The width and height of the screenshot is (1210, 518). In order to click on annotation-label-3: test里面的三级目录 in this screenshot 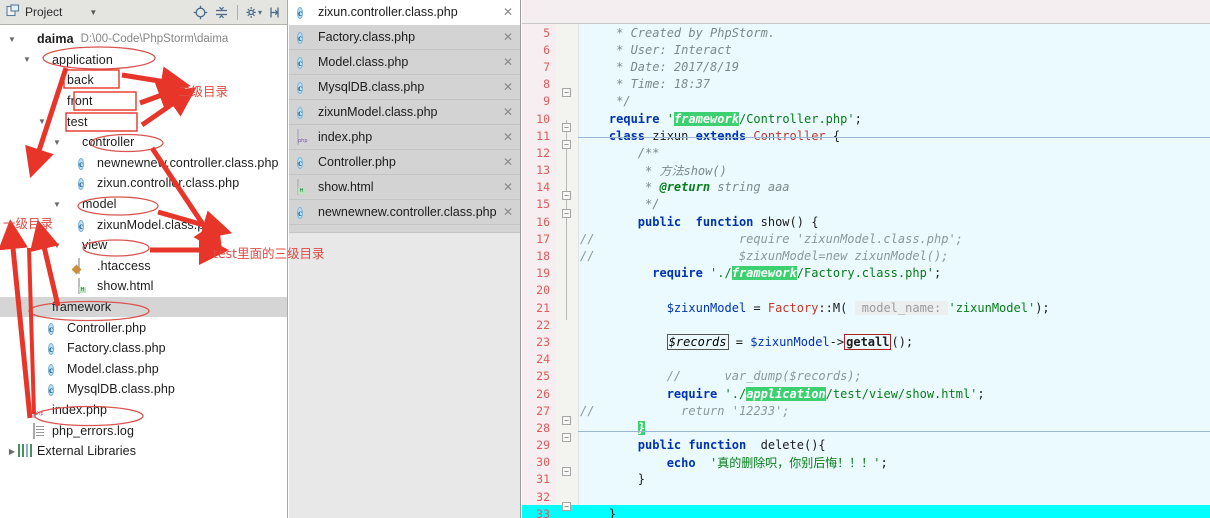, I will do `click(269, 253)`.